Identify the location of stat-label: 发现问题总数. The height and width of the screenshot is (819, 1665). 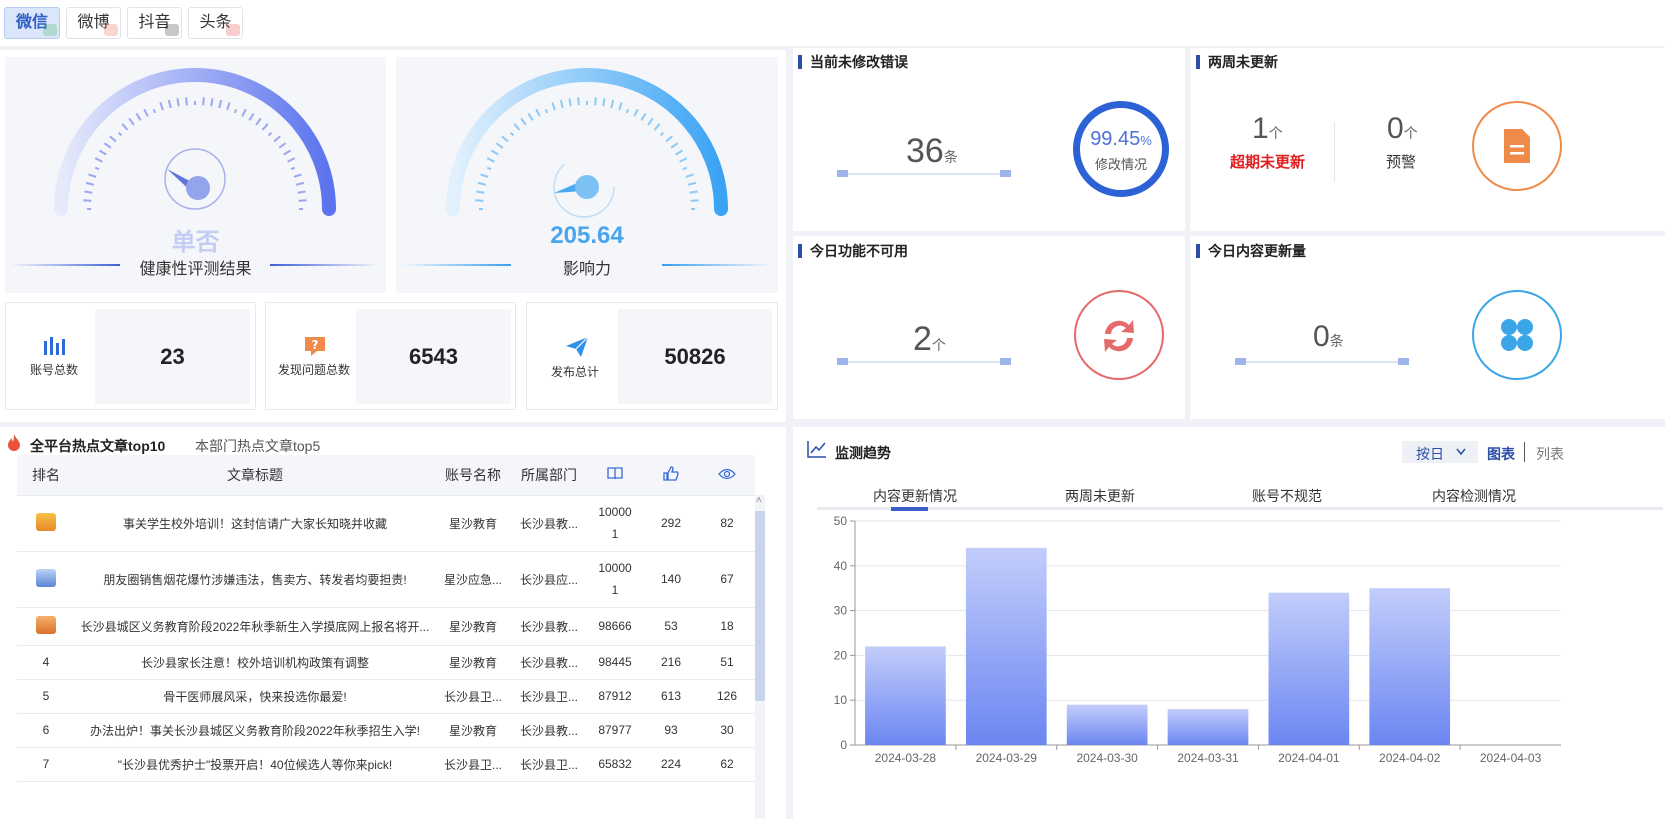
(313, 370).